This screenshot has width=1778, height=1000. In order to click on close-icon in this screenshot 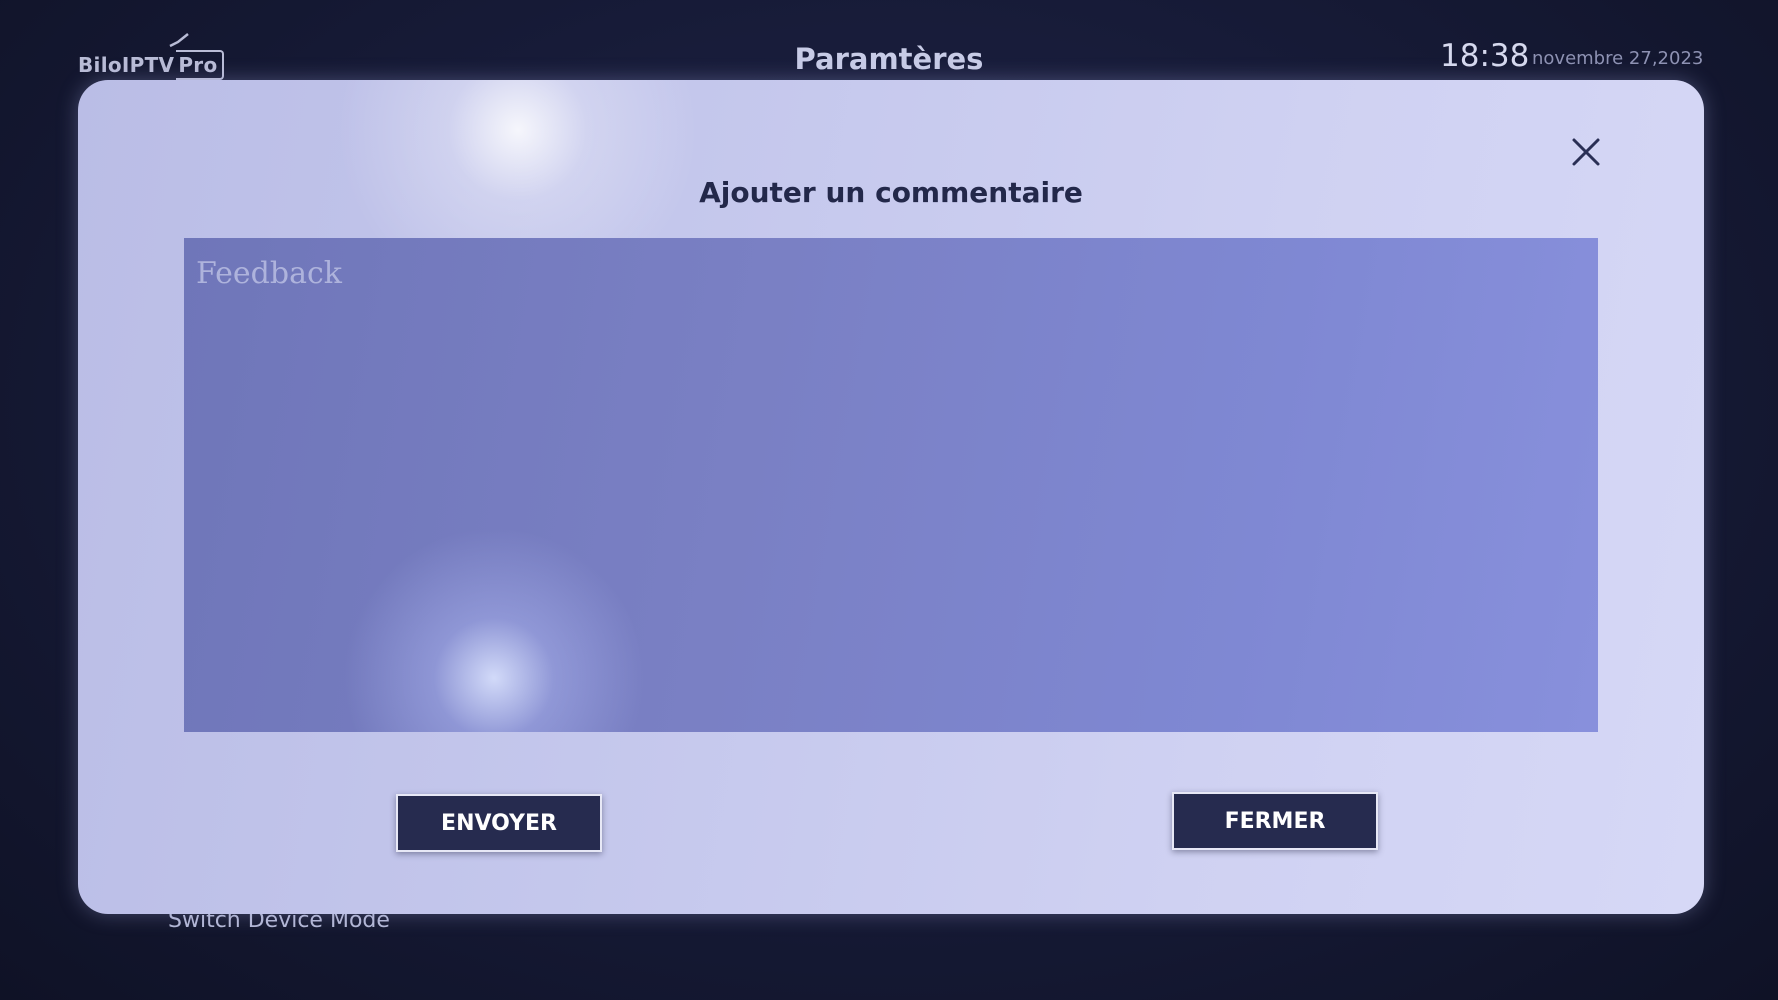, I will do `click(1586, 152)`.